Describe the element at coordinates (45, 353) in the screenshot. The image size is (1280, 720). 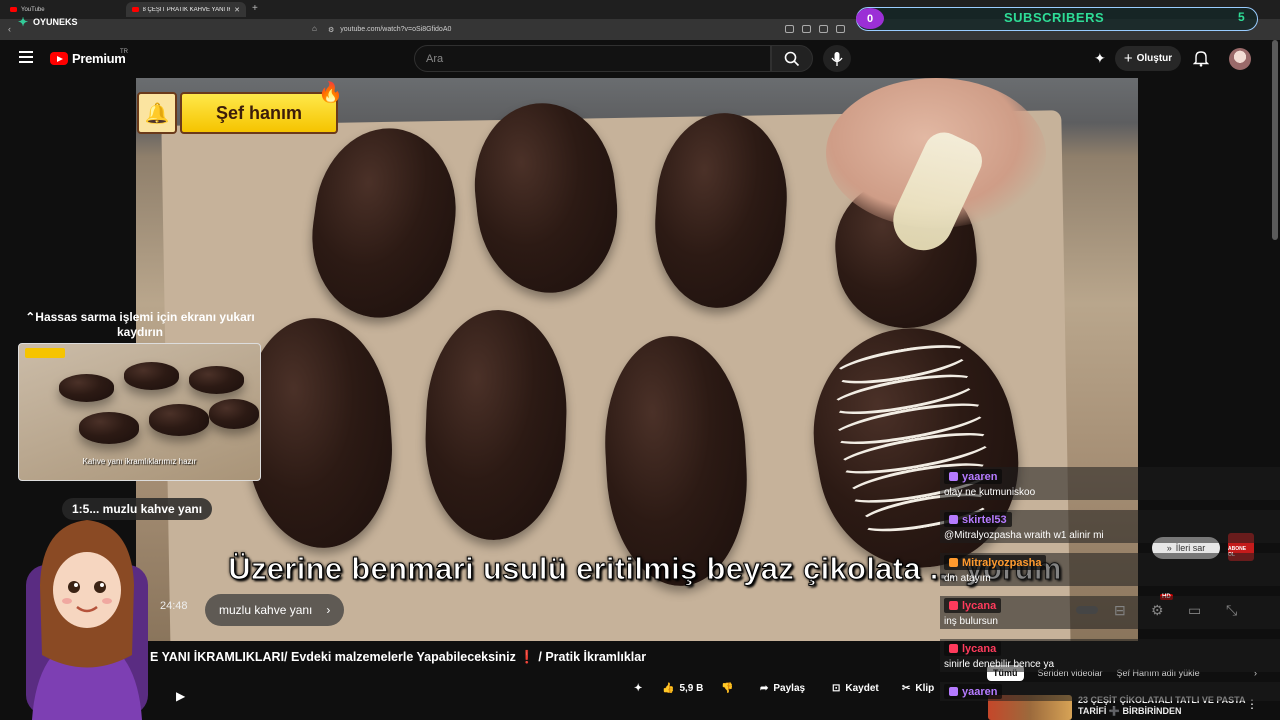
I see `mini-badge` at that location.